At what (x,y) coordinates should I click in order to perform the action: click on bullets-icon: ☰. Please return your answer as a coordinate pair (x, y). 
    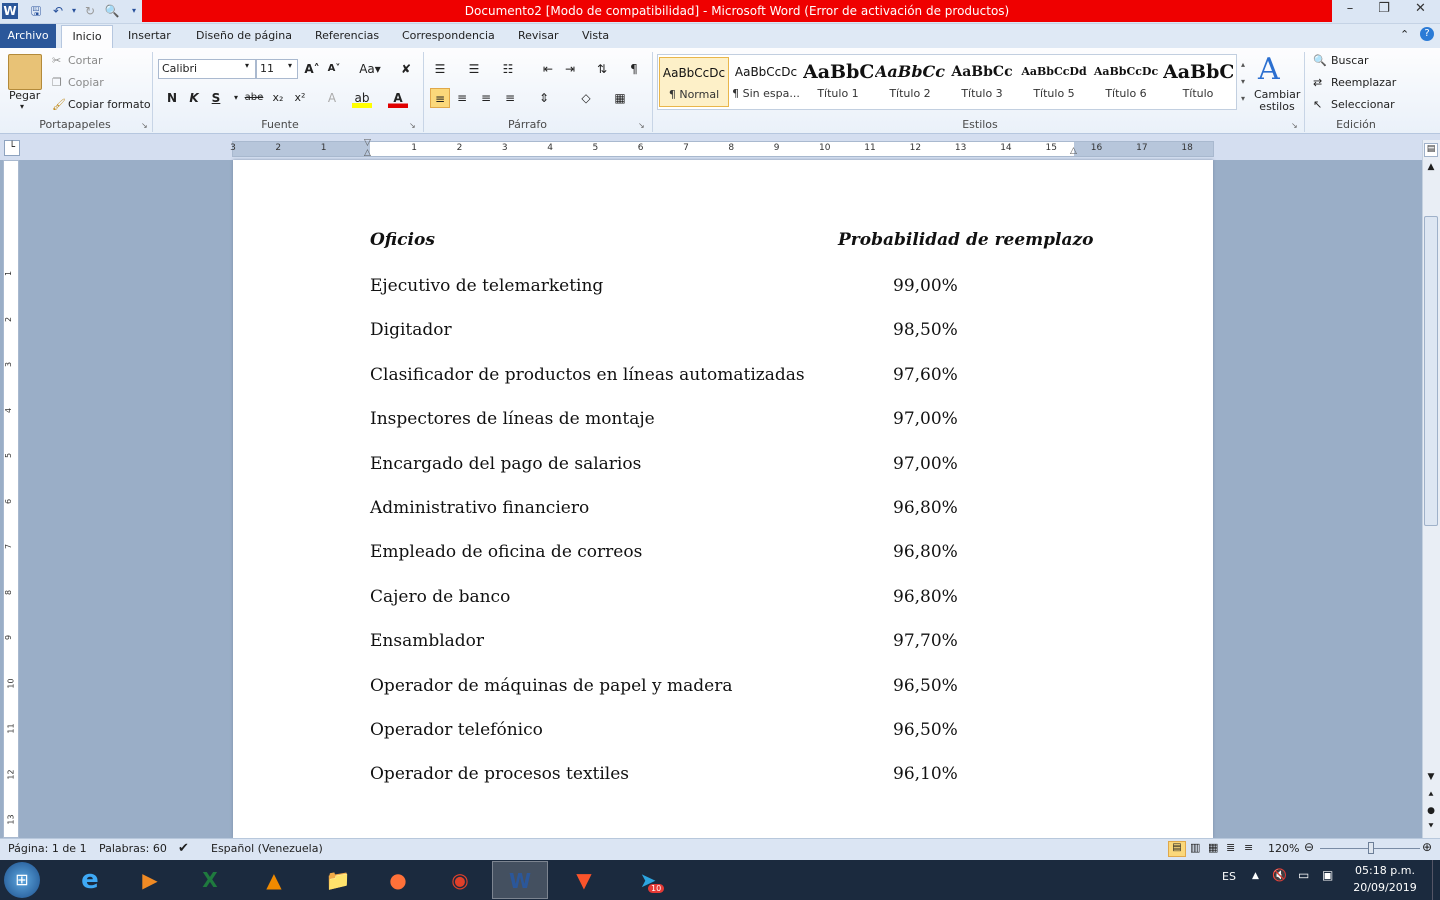
    Looking at the image, I should click on (440, 69).